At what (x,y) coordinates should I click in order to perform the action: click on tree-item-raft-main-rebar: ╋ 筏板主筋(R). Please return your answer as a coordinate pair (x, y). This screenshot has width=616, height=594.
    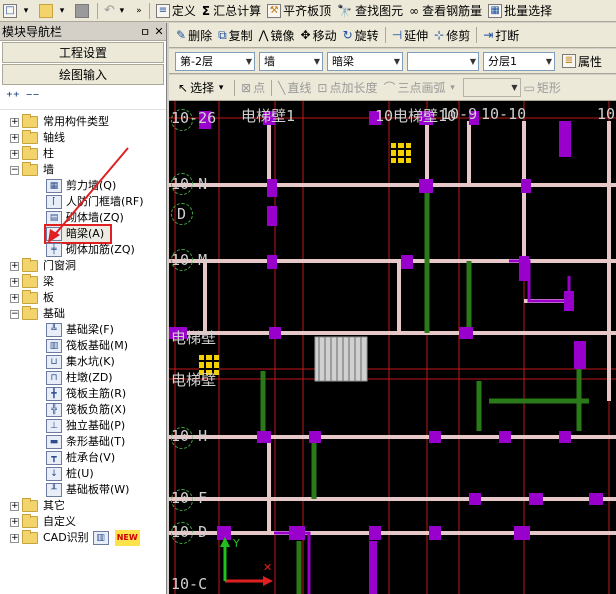
    Looking at the image, I should click on (83, 394).